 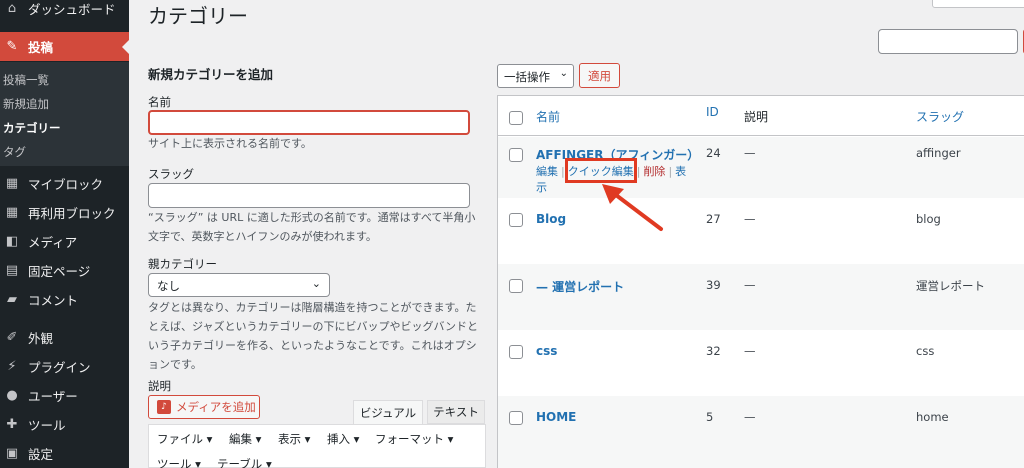 I want to click on submenu-all-posts: 投稿一覧, so click(x=26, y=80).